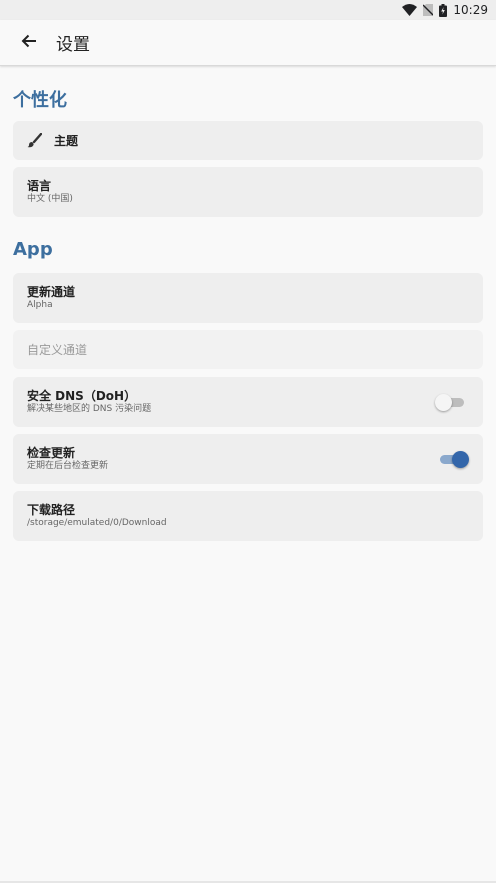 The image size is (496, 883). I want to click on battery-charging-icon, so click(443, 10).